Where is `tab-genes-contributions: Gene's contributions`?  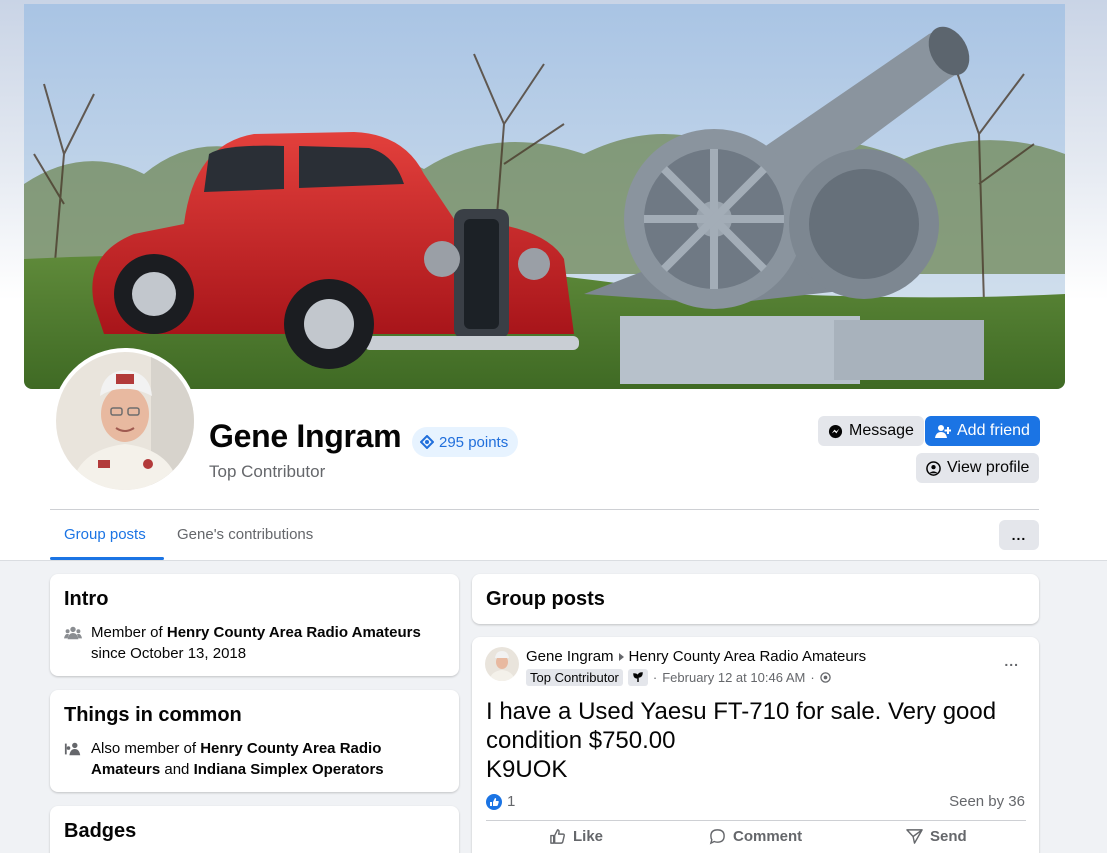
tab-genes-contributions: Gene's contributions is located at coordinates (245, 534).